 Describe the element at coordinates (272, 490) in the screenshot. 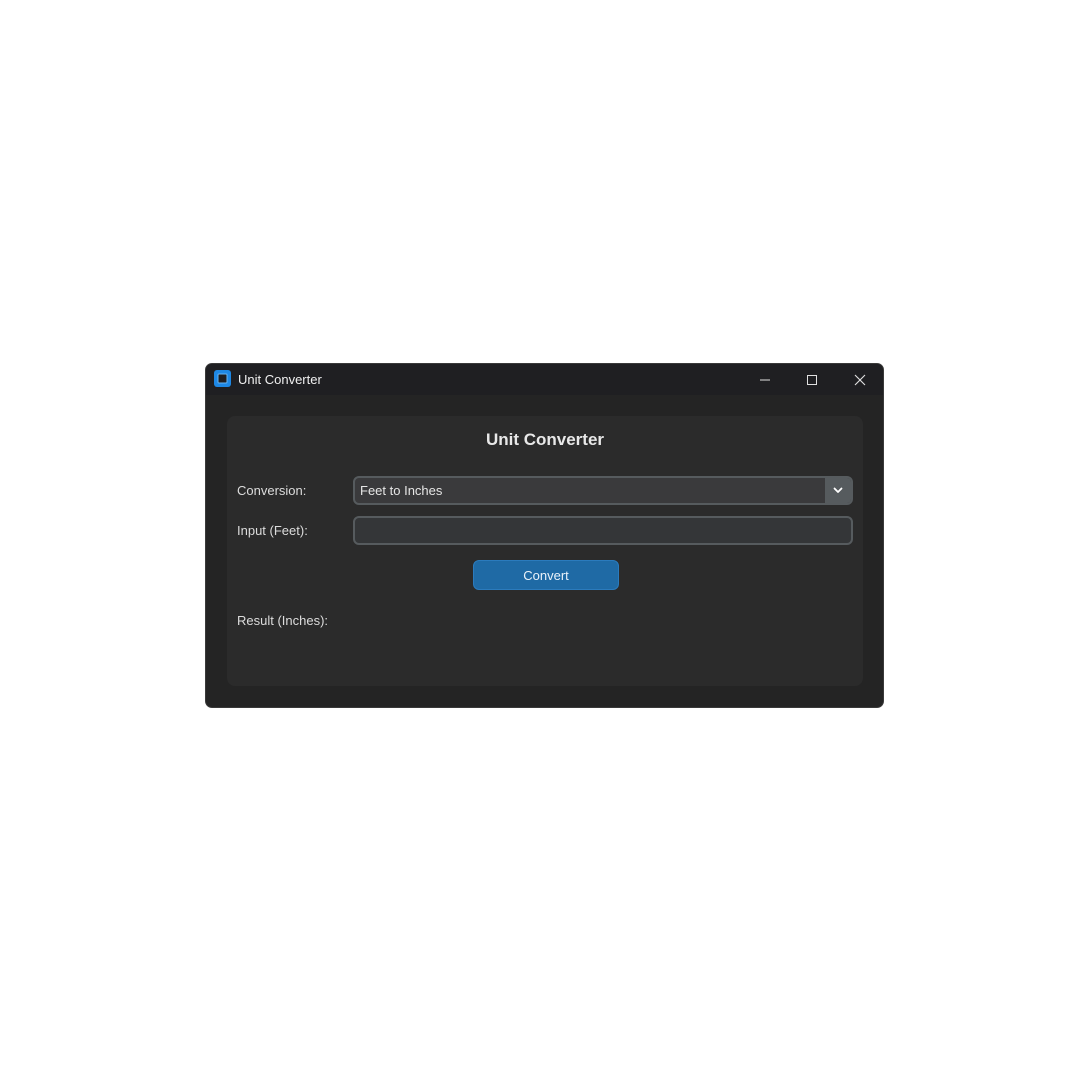

I see `conversion-label: Conversion:` at that location.